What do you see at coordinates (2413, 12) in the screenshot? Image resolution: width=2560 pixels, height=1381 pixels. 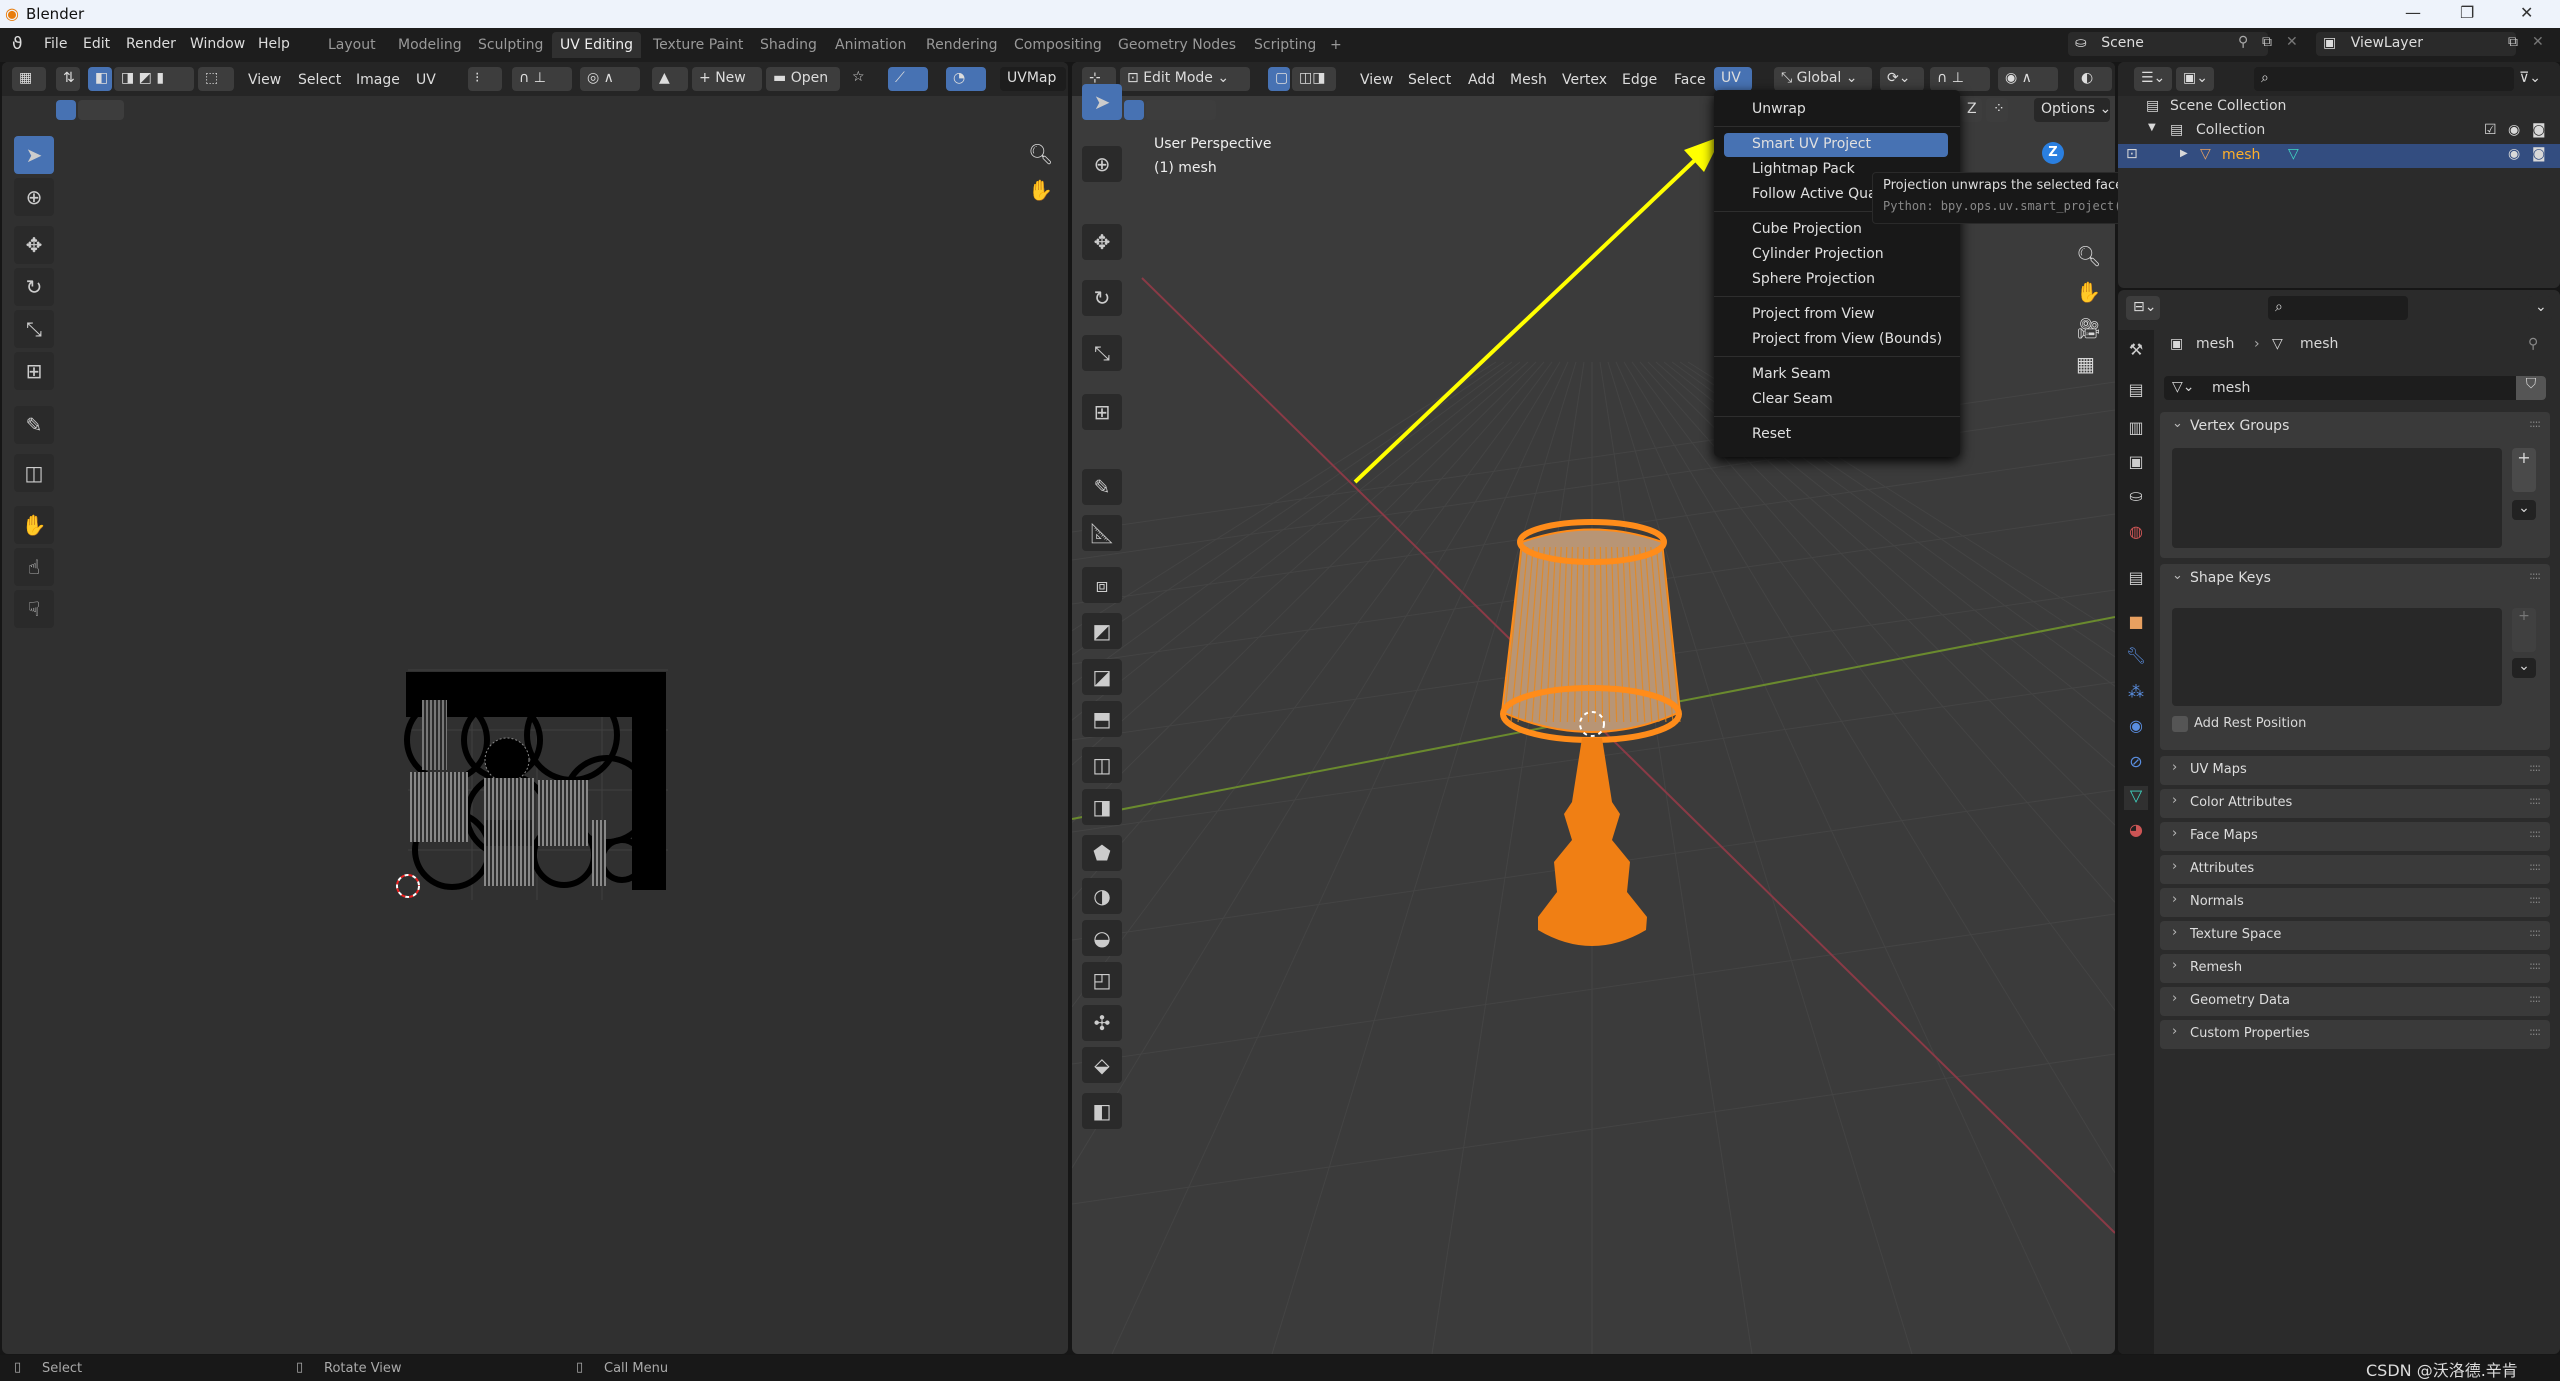 I see `minimize-button: —` at bounding box center [2413, 12].